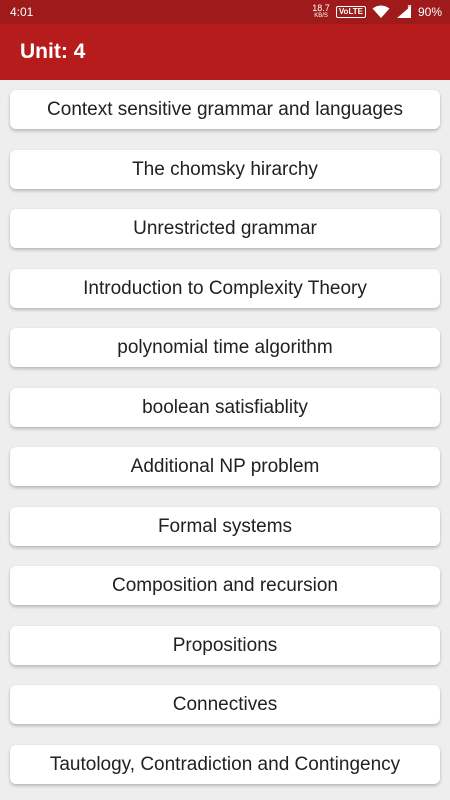 The image size is (450, 800). What do you see at coordinates (225, 288) in the screenshot?
I see `topic-button-complexity-theory: Introduction to Complexity Theory` at bounding box center [225, 288].